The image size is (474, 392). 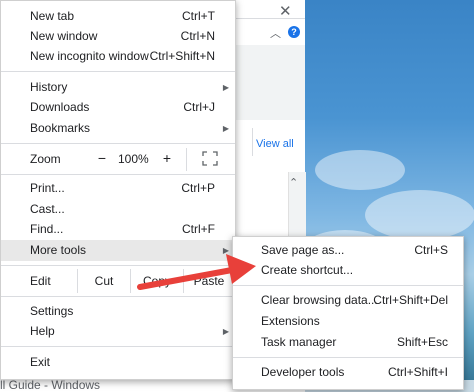 What do you see at coordinates (118, 128) in the screenshot?
I see `menu-item-bookmarks: Bookmarks ▶` at bounding box center [118, 128].